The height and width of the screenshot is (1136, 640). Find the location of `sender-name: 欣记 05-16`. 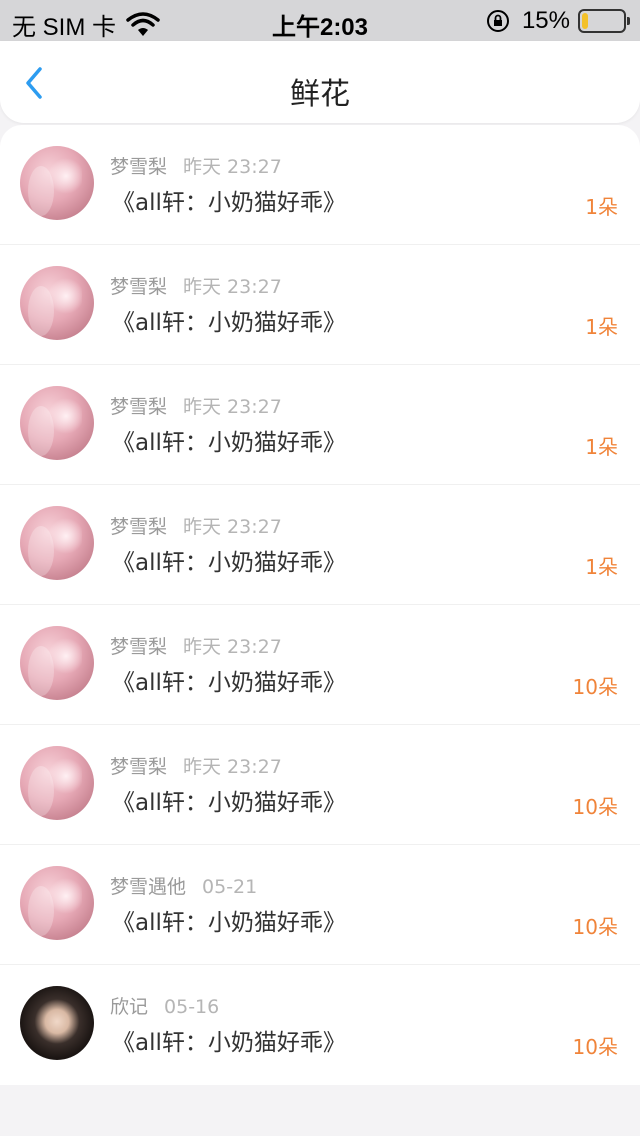

sender-name: 欣记 05-16 is located at coordinates (164, 1005).